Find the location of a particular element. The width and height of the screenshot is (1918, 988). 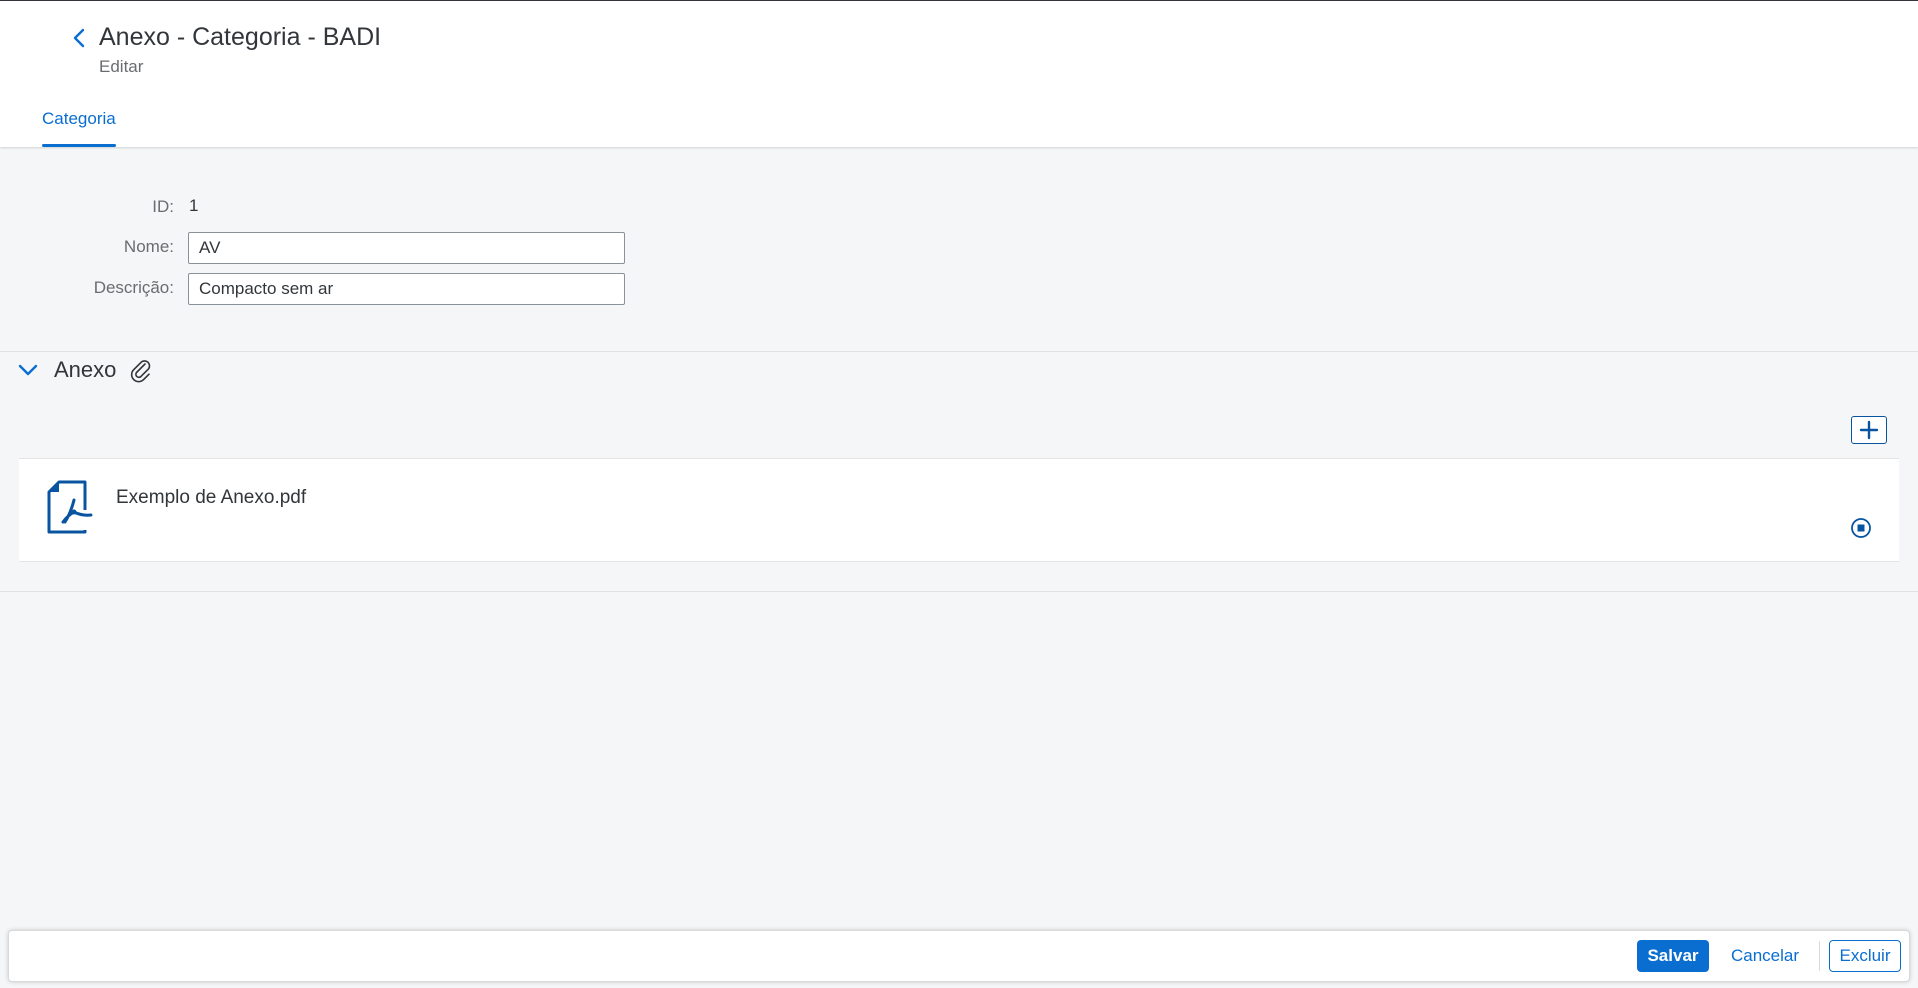

attachment-file-name: Exemplo de Anexo.pdf is located at coordinates (211, 498).